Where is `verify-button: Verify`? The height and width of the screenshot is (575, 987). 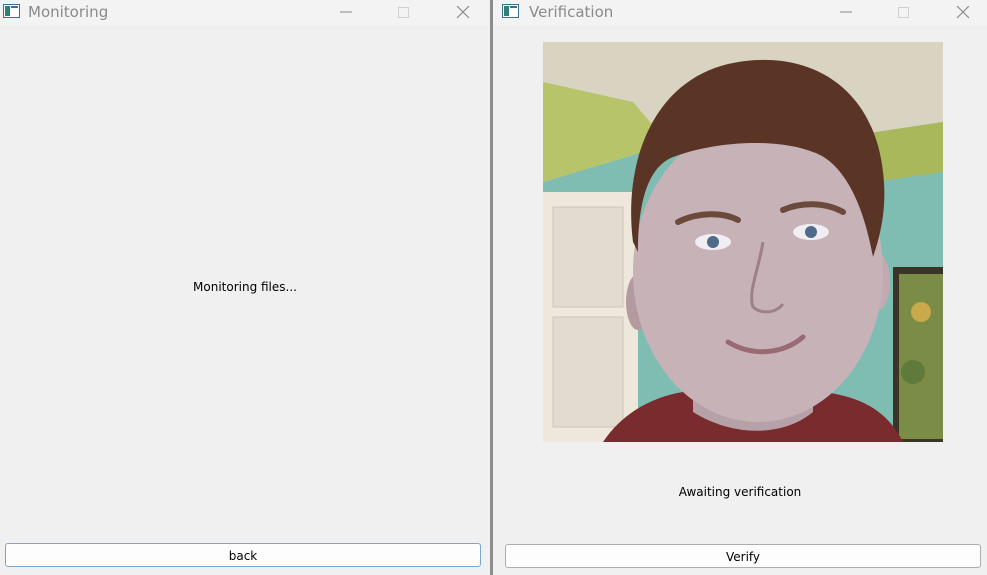 verify-button: Verify is located at coordinates (743, 556).